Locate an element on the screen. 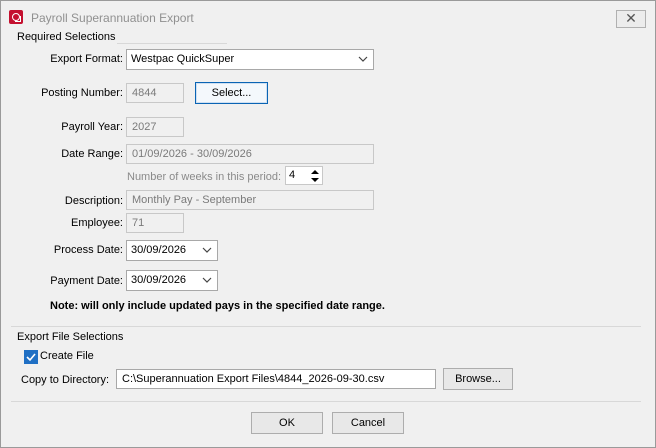 This screenshot has height=448, width=656. payment-date-label: Payment Date: is located at coordinates (86, 281).